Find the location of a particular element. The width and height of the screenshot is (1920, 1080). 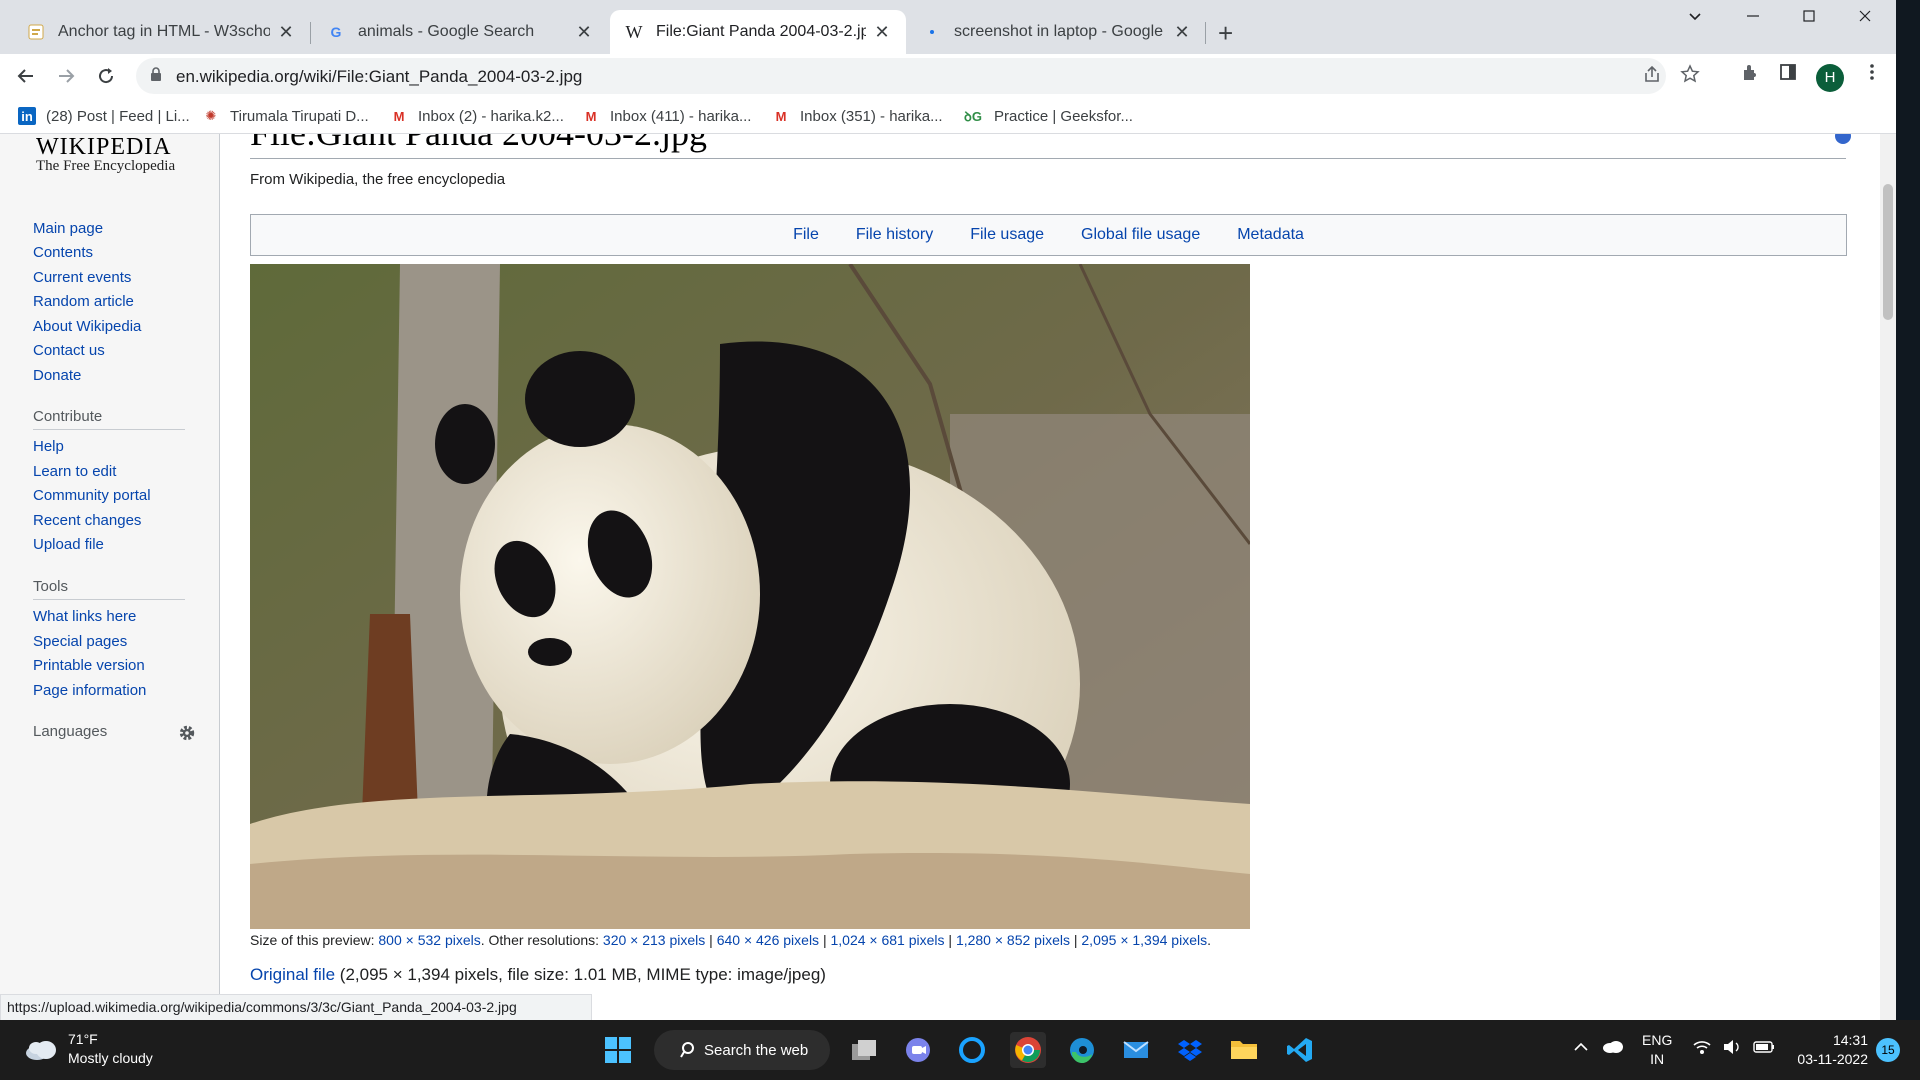

cloud-icon is located at coordinates (41, 1050).